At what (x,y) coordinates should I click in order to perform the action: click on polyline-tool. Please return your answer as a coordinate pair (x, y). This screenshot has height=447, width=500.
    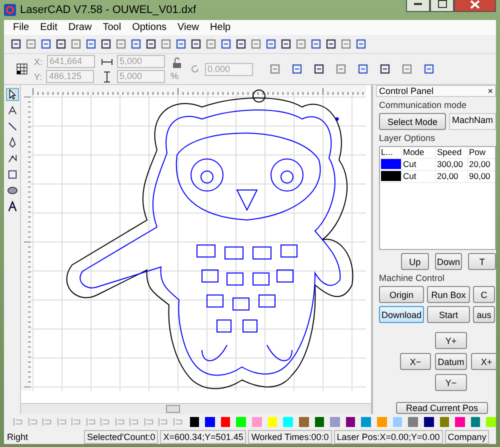
    Looking at the image, I should click on (12, 158).